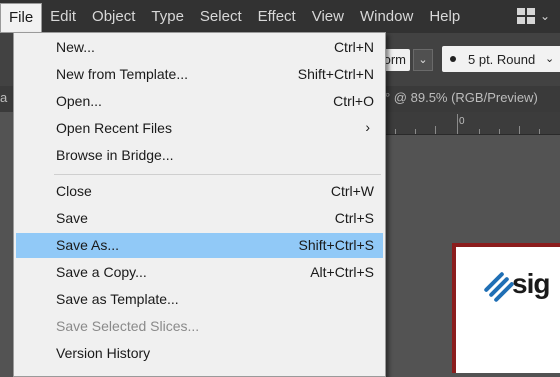 This screenshot has height=377, width=560. Describe the element at coordinates (508, 310) in the screenshot. I see `artboard` at that location.